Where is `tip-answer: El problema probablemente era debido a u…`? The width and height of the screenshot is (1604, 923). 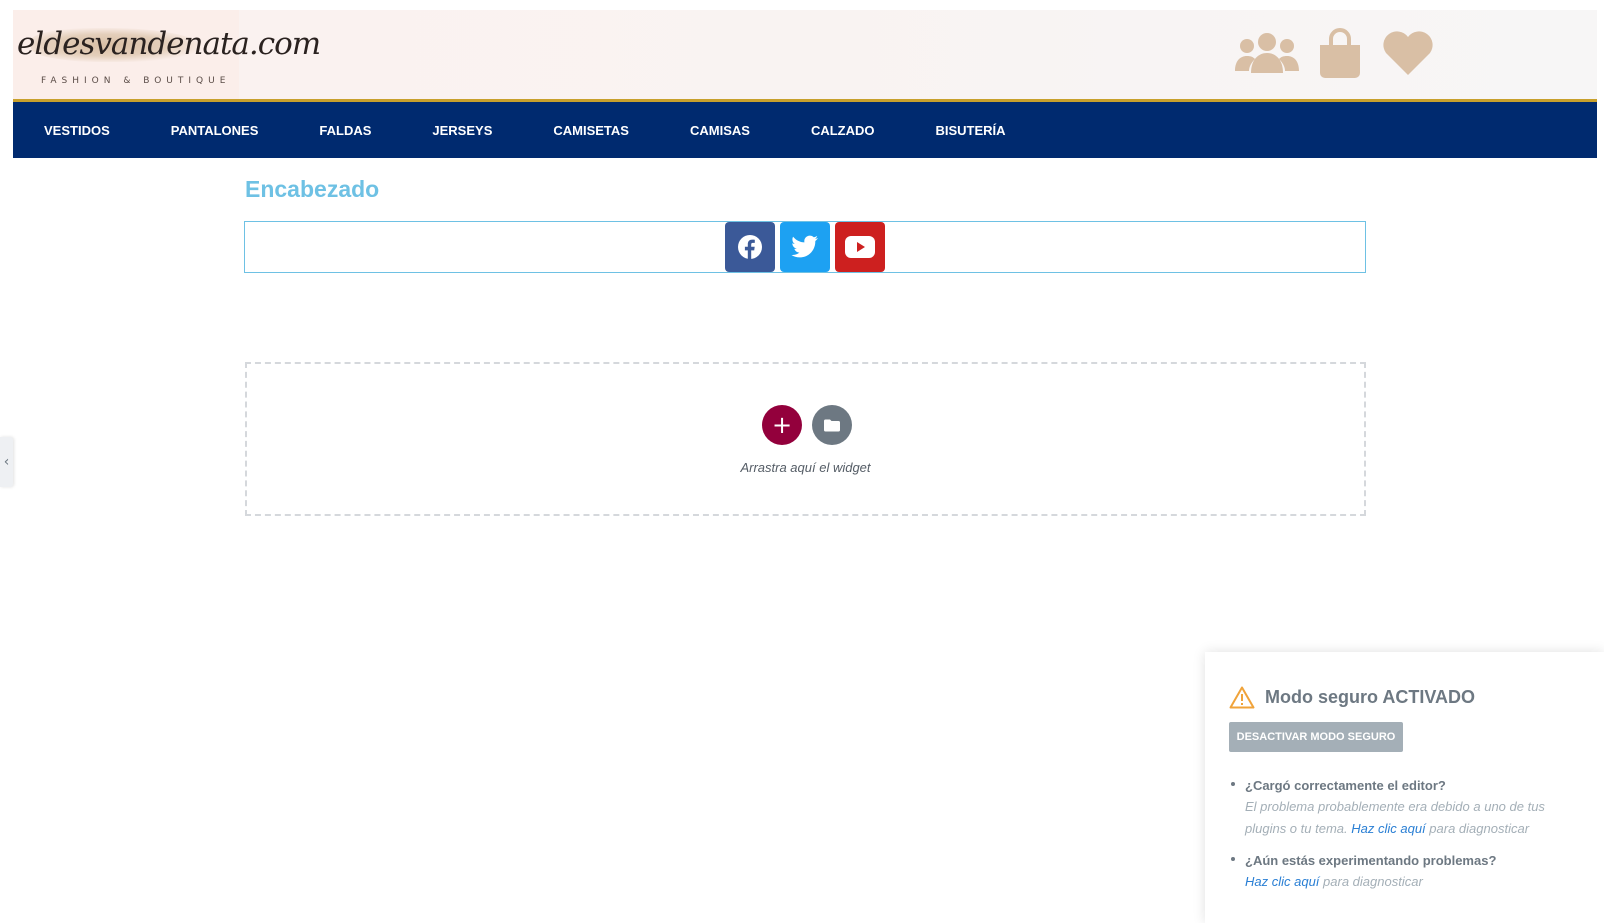
tip-answer: El problema probablemente era debido a u… is located at coordinates (1412, 818).